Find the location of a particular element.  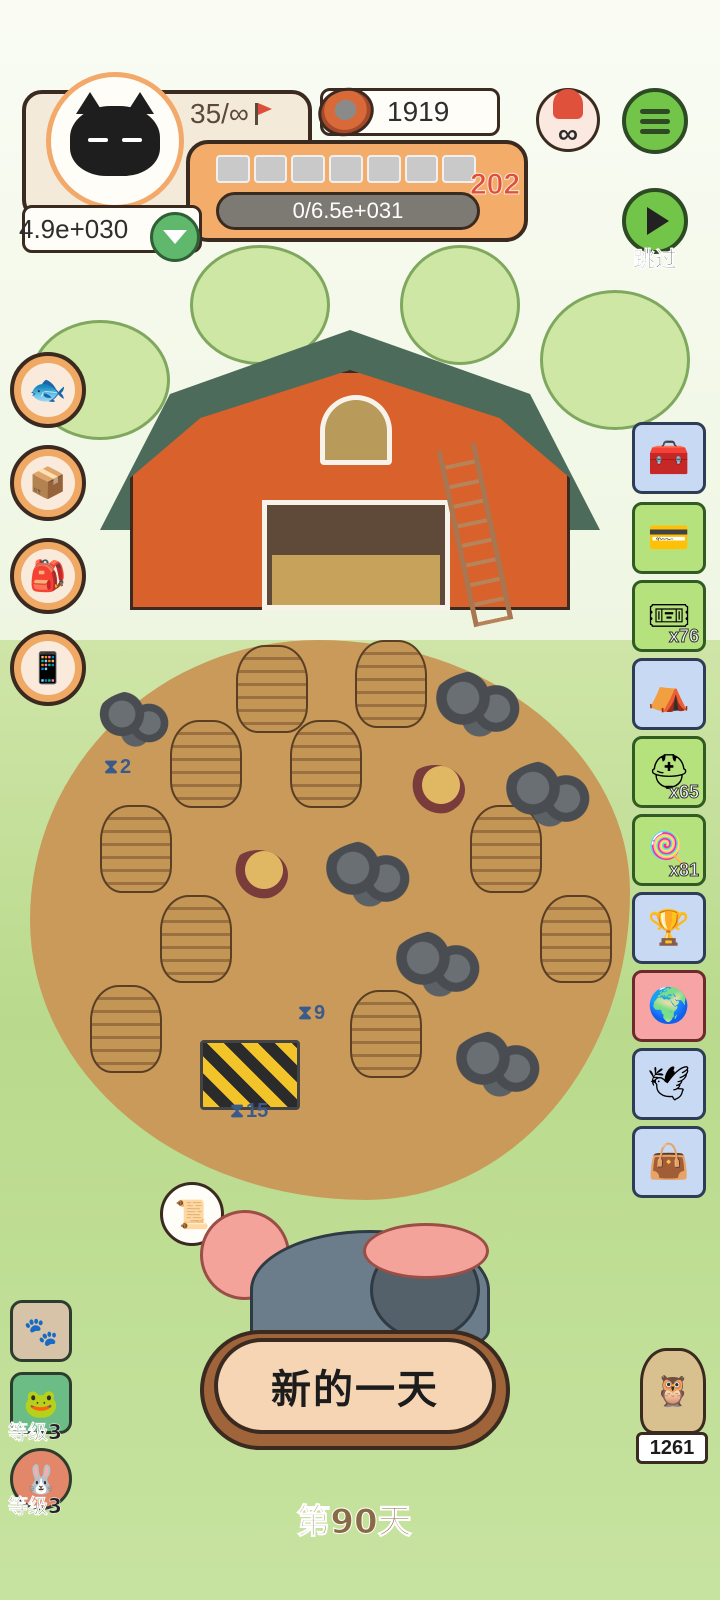

side-item-lollipop: 🍭 x81 is located at coordinates (669, 850).